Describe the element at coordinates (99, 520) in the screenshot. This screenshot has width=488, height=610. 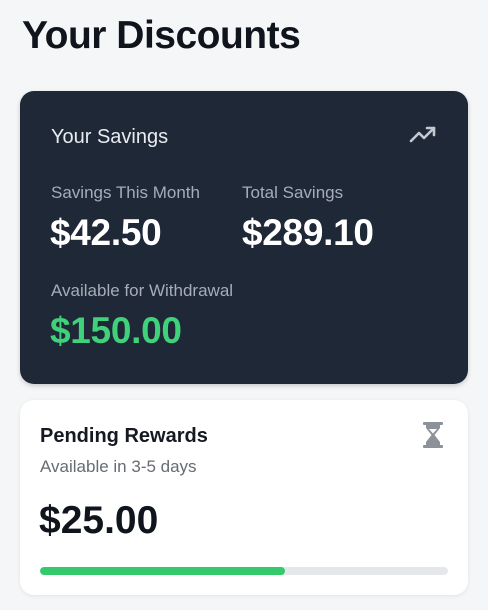
I see `pending-rewards-amount: $25.00` at that location.